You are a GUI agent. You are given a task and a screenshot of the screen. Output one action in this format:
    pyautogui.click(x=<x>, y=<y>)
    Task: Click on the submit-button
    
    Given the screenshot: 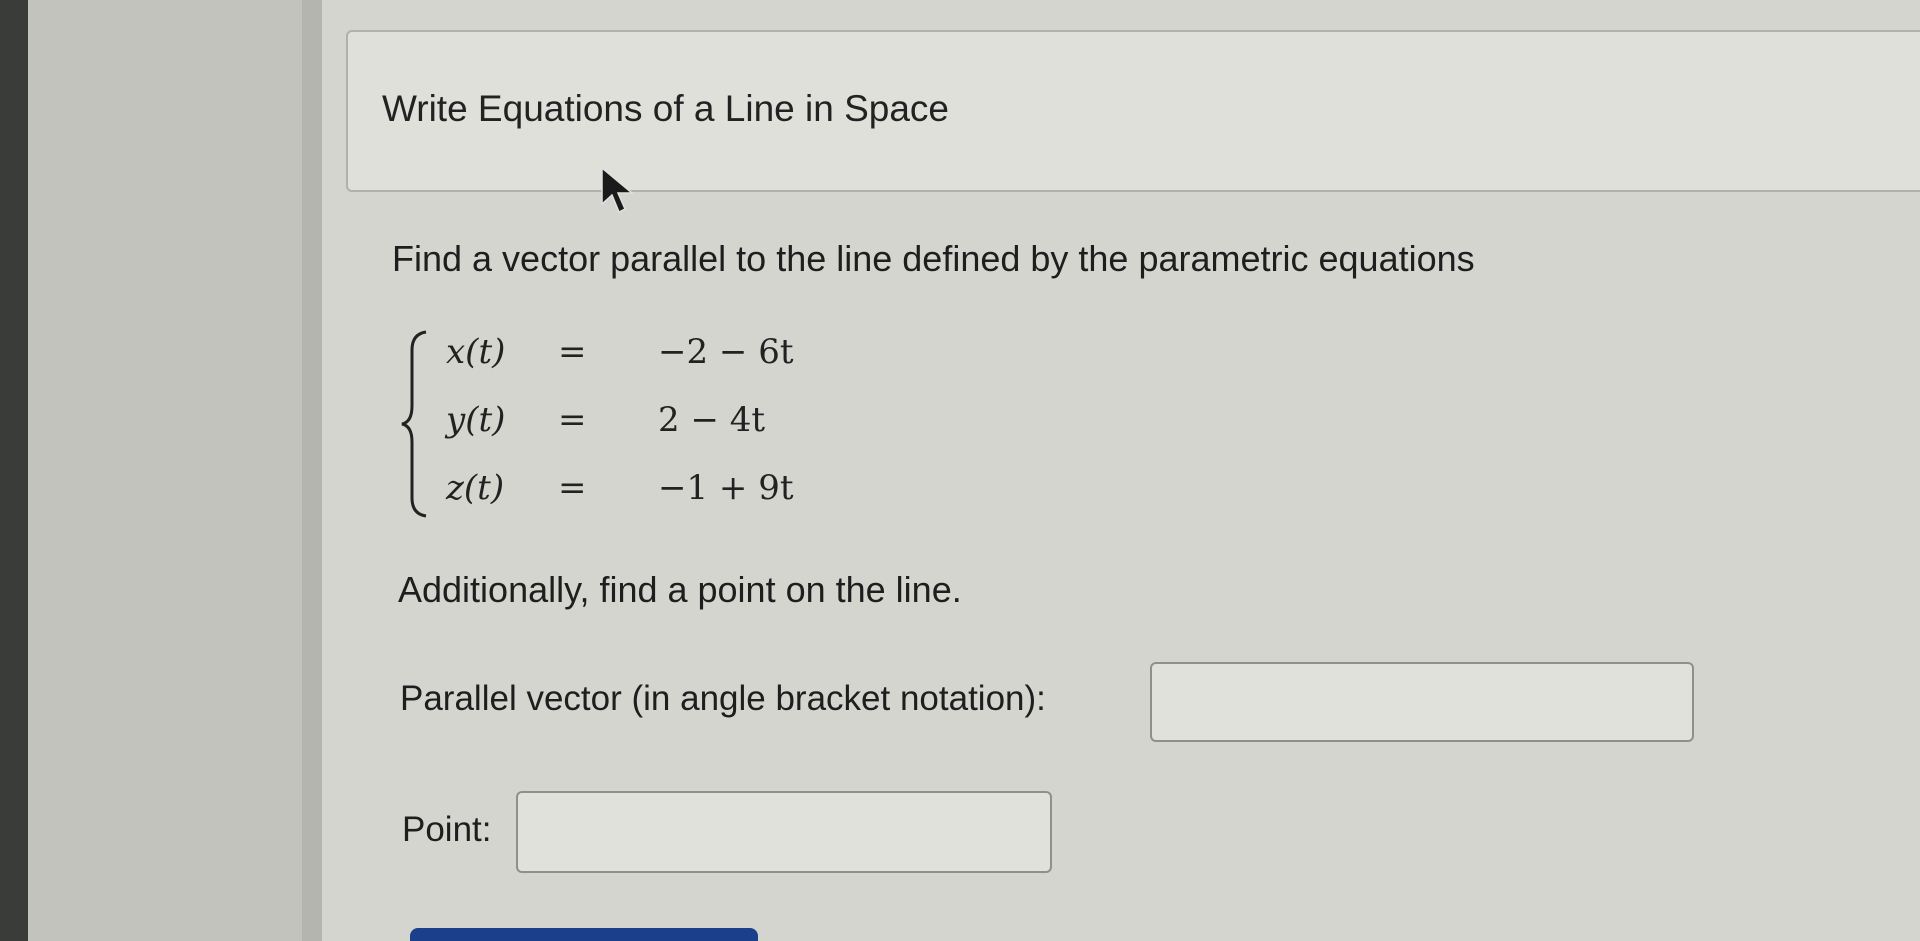 What is the action you would take?
    pyautogui.click(x=584, y=934)
    